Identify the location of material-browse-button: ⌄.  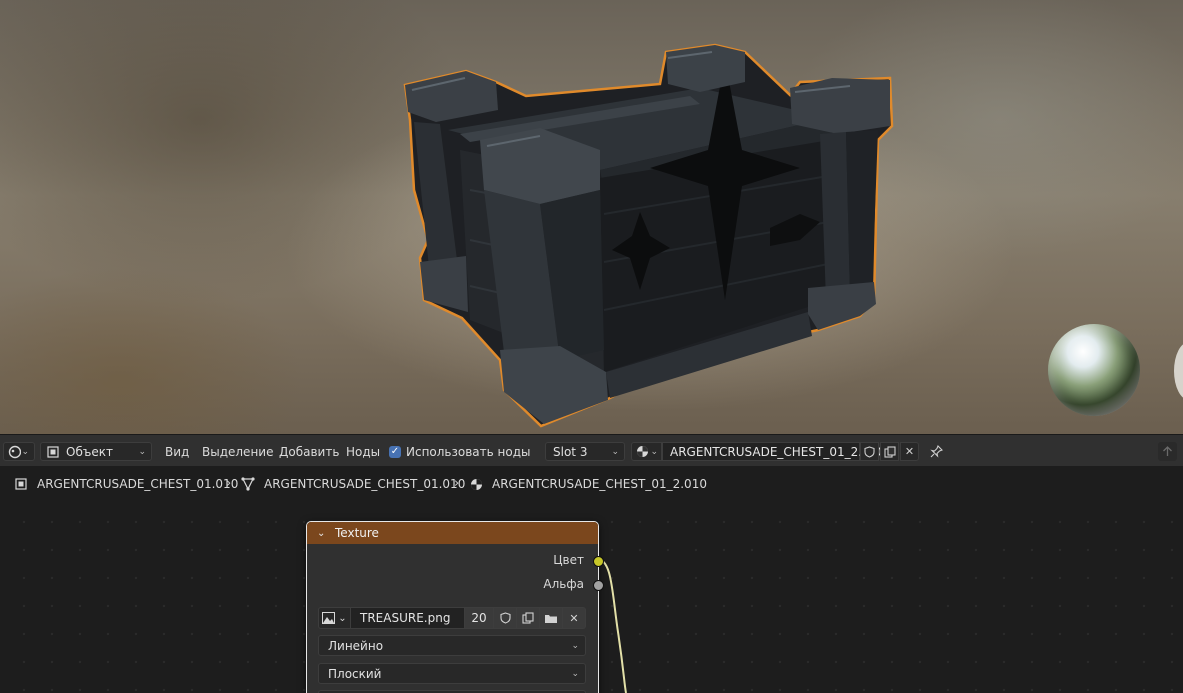
(646, 451).